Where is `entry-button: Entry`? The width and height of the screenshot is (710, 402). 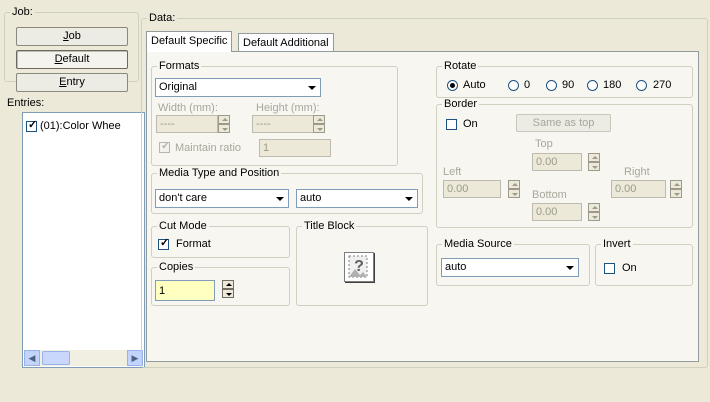
entry-button: Entry is located at coordinates (72, 82).